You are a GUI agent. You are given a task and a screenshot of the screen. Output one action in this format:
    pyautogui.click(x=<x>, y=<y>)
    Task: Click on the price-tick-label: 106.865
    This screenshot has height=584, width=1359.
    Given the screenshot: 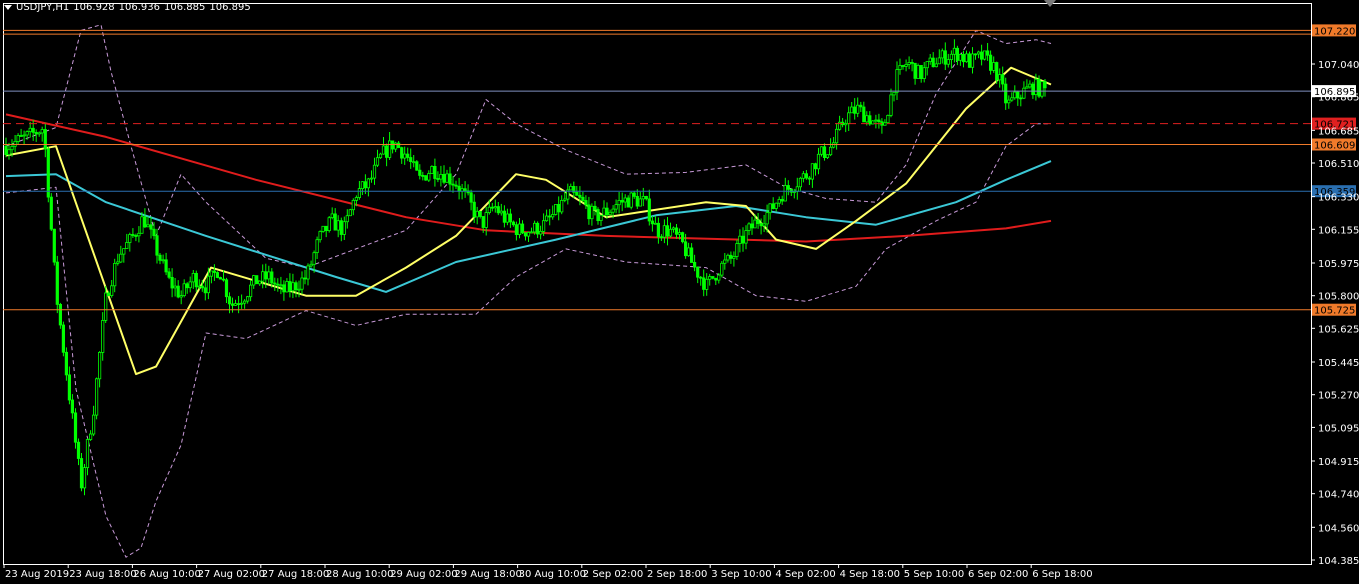 What is the action you would take?
    pyautogui.click(x=1338, y=98)
    